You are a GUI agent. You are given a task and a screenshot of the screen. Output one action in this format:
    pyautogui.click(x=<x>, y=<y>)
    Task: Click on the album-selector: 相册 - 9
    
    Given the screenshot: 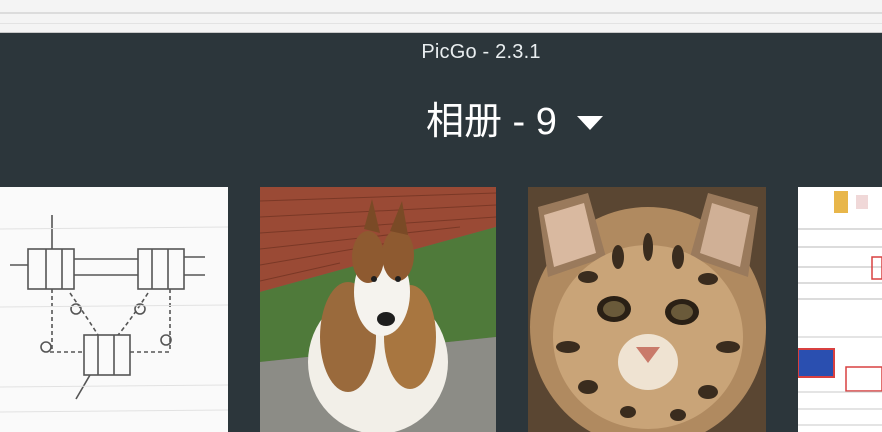 What is the action you would take?
    pyautogui.click(x=514, y=122)
    